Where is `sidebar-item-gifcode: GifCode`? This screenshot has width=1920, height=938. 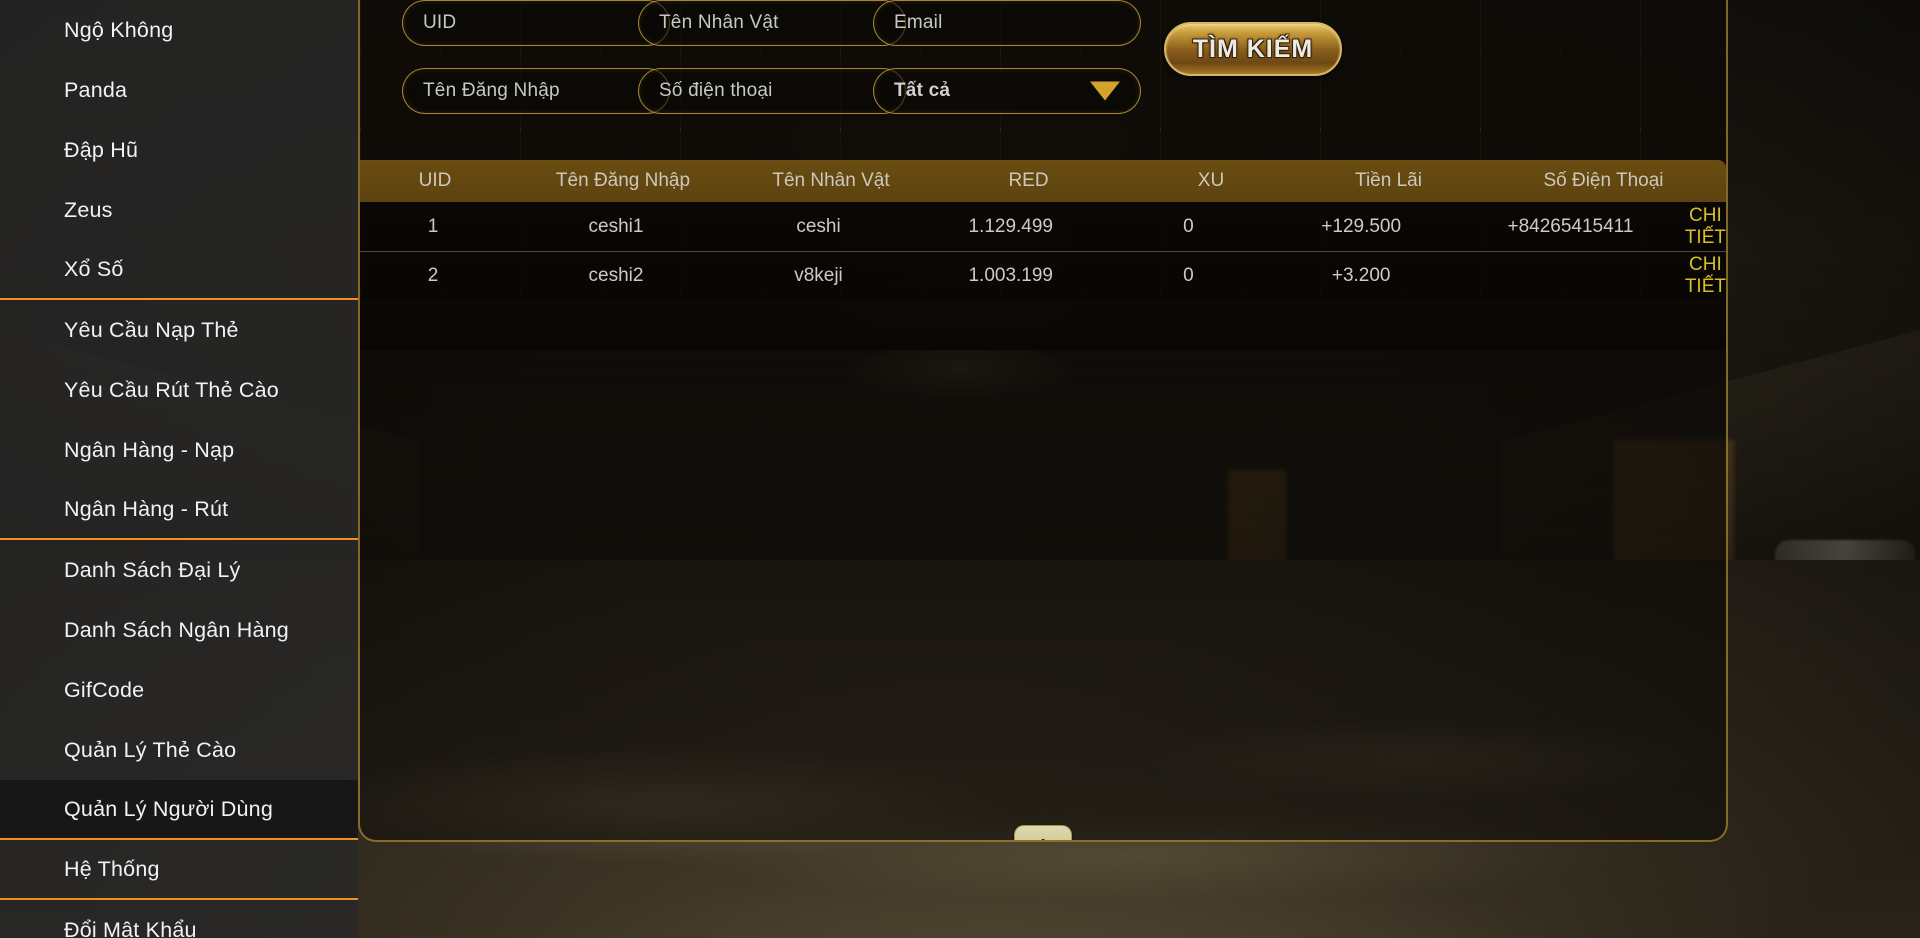 sidebar-item-gifcode: GifCode is located at coordinates (179, 690).